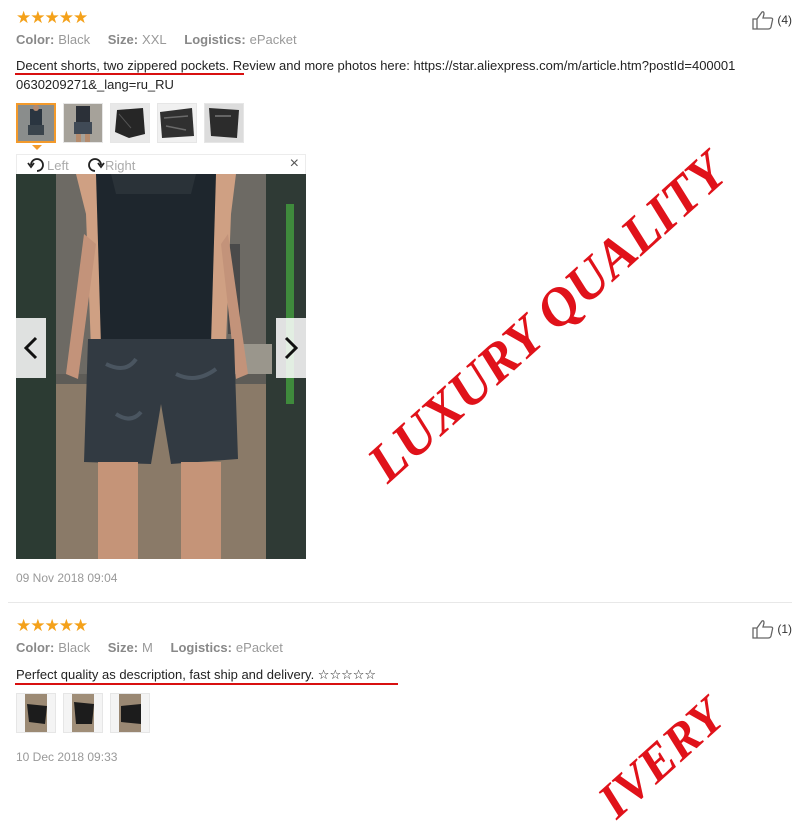  Describe the element at coordinates (35, 165) in the screenshot. I see `rotate-left-icon` at that location.